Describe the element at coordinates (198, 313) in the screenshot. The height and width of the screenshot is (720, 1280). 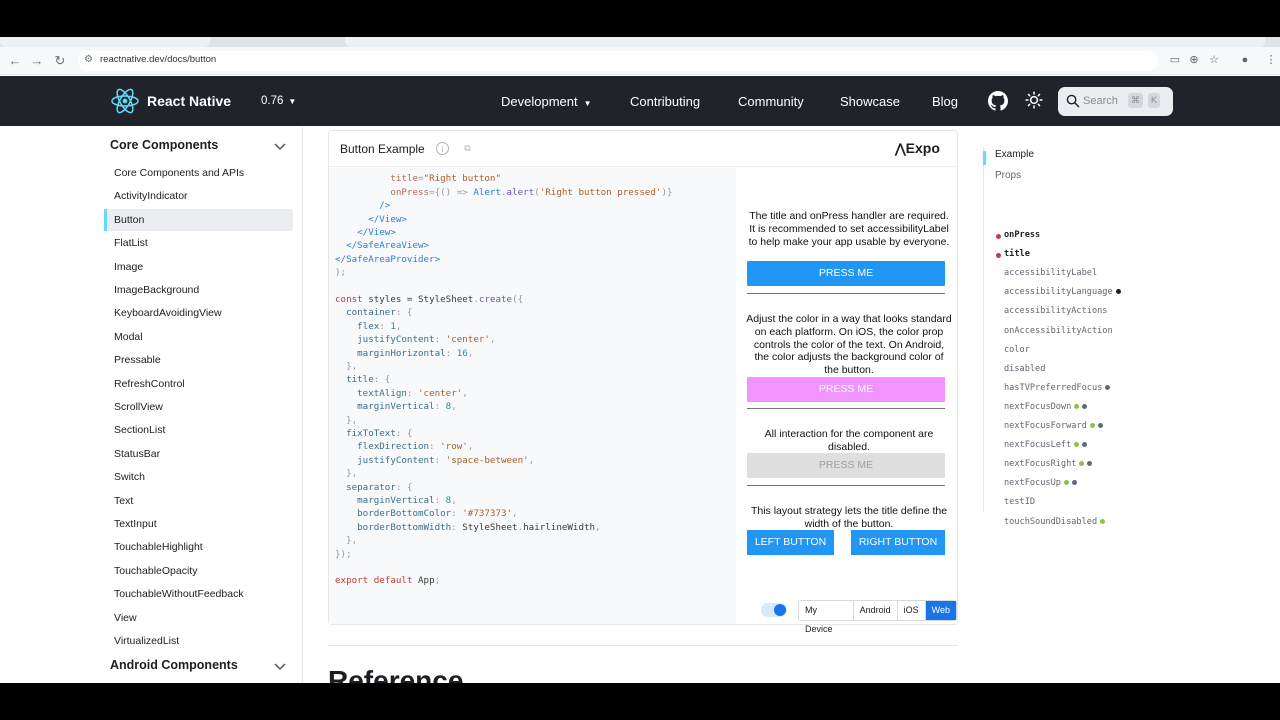
I see `sidebar-item-keyboardavoidingview: KeyboardAvoidingView` at that location.